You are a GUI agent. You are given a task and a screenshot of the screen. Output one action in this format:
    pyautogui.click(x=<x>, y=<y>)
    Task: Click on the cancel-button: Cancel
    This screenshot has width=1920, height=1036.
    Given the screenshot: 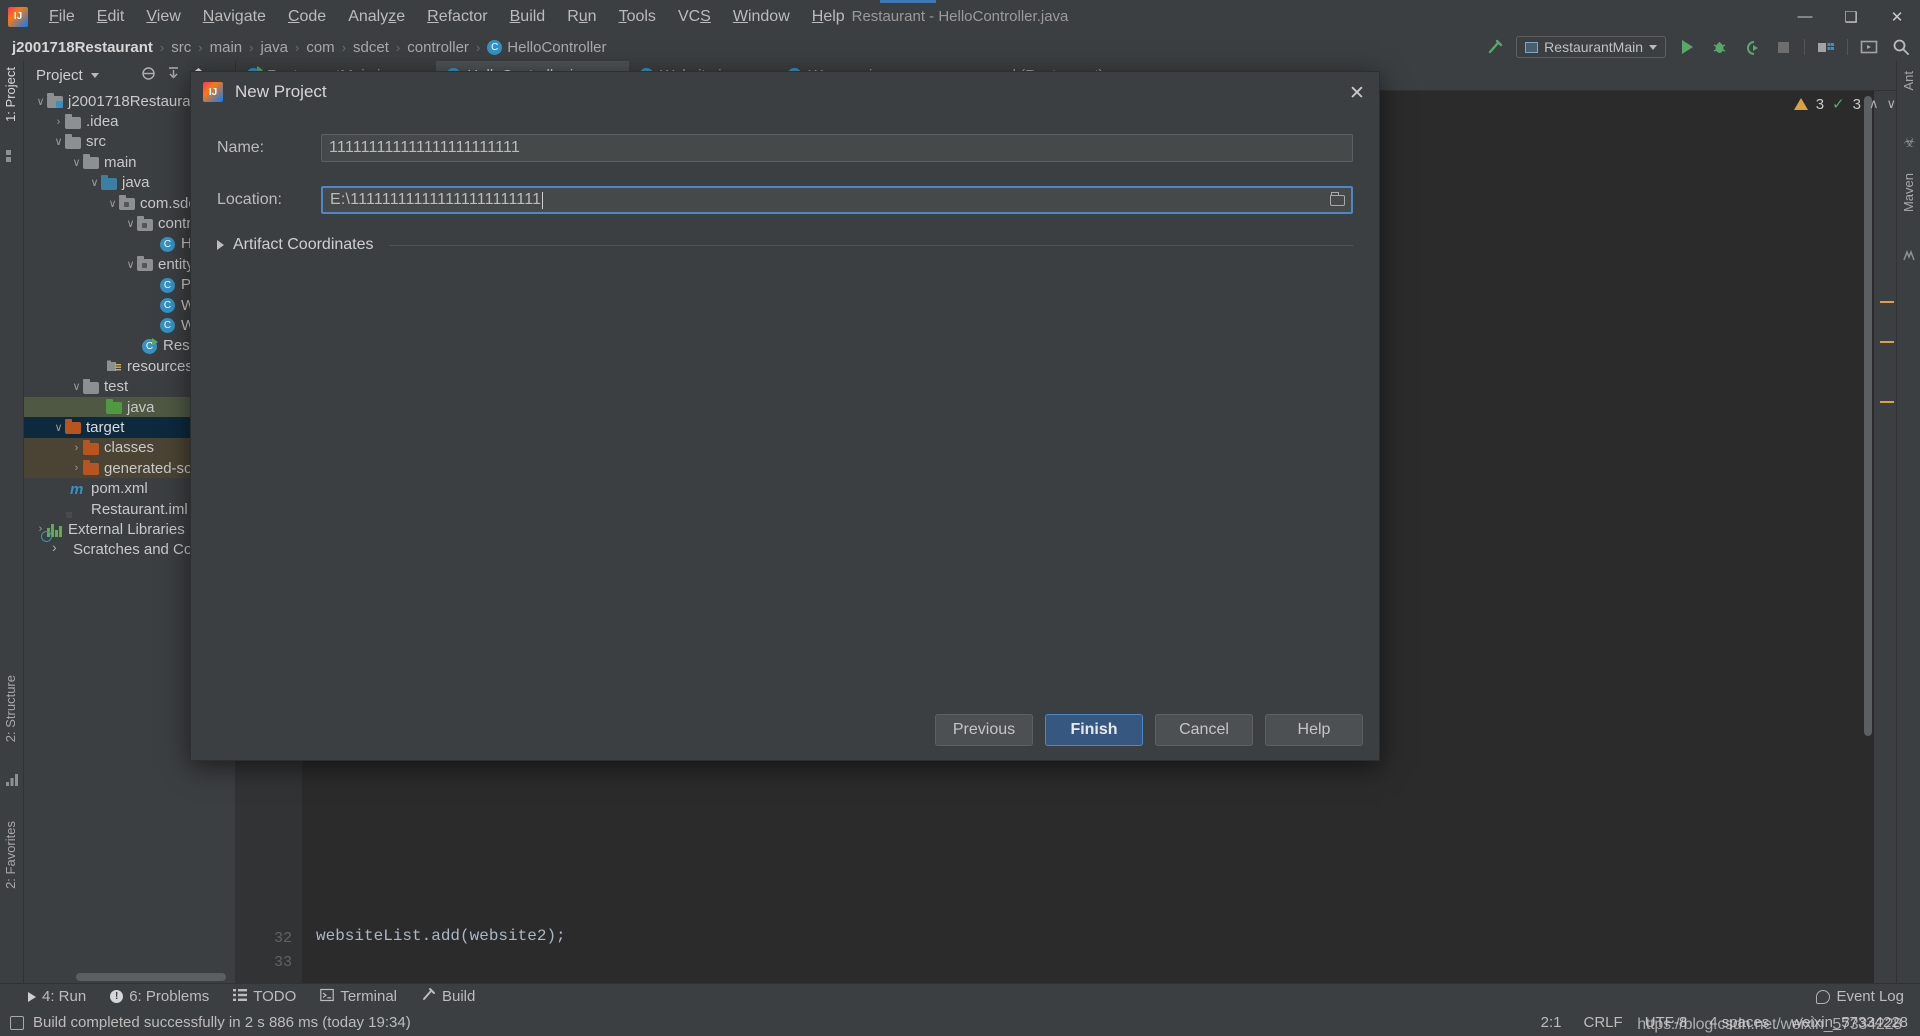 What is the action you would take?
    pyautogui.click(x=1204, y=730)
    